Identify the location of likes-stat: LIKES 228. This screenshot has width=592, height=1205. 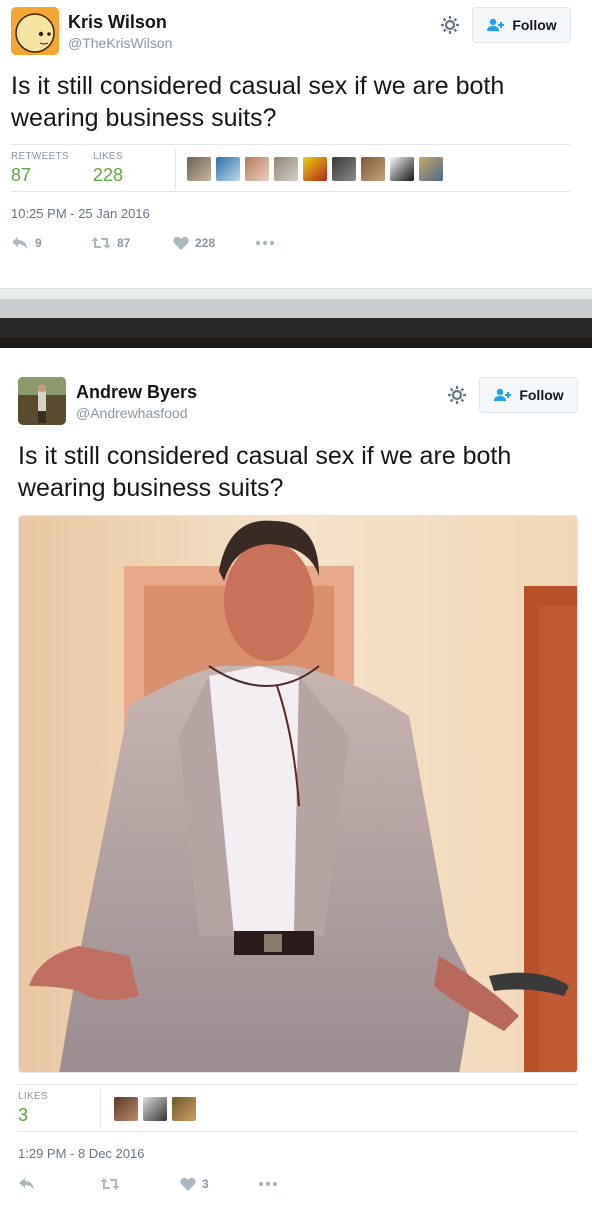
(108, 168).